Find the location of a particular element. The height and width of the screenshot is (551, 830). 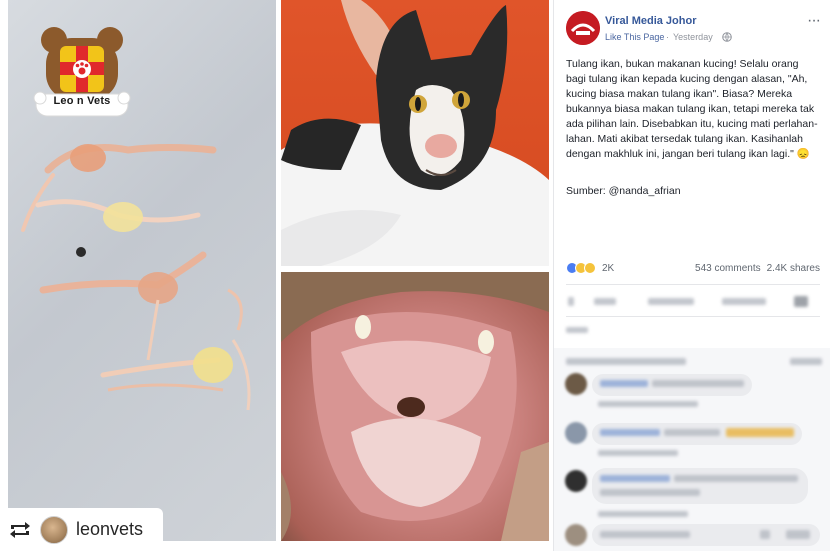

repost-attribution: leonvets is located at coordinates (81, 529).